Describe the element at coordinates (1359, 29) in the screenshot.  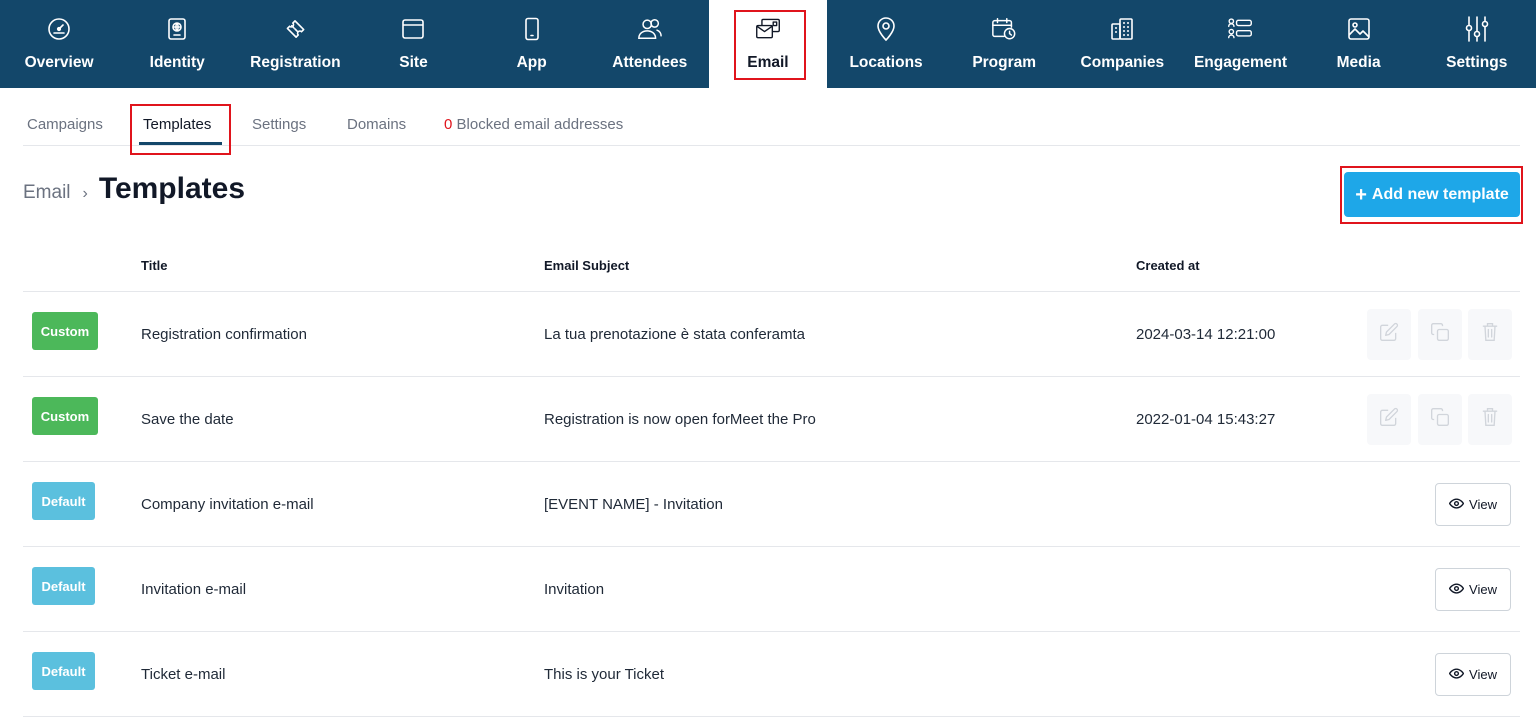
I see `image-icon` at that location.